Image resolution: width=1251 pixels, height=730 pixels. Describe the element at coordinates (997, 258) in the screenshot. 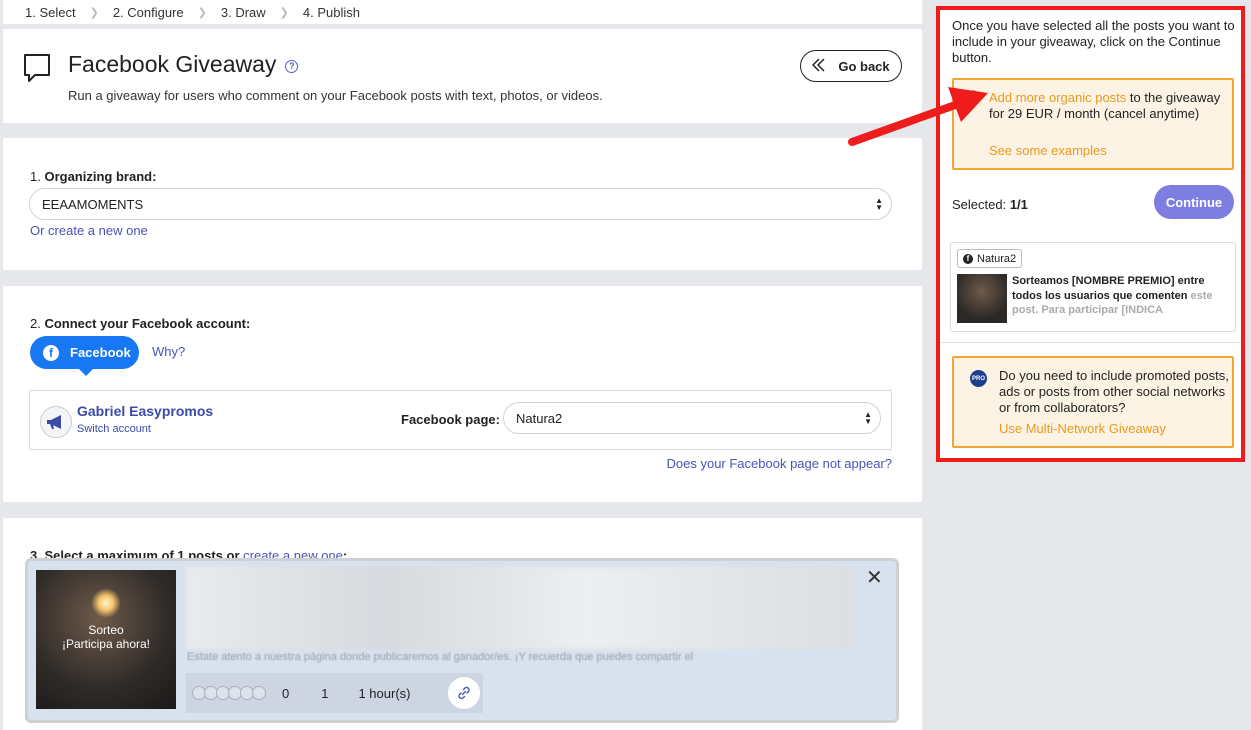

I see `page-chip-label: Natura2` at that location.